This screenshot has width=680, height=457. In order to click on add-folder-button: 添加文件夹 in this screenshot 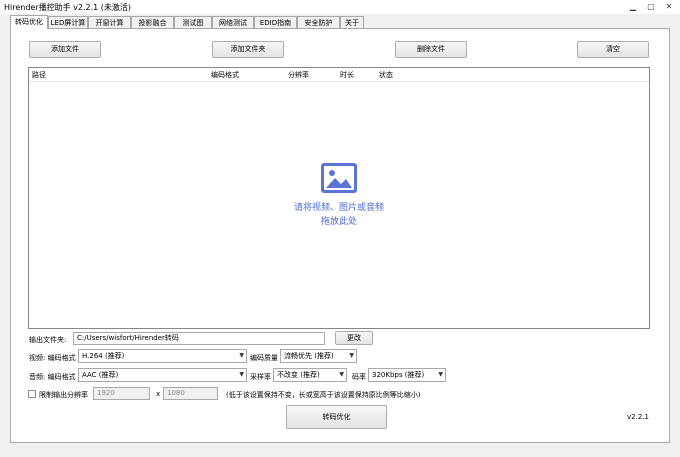, I will do `click(248, 49)`.